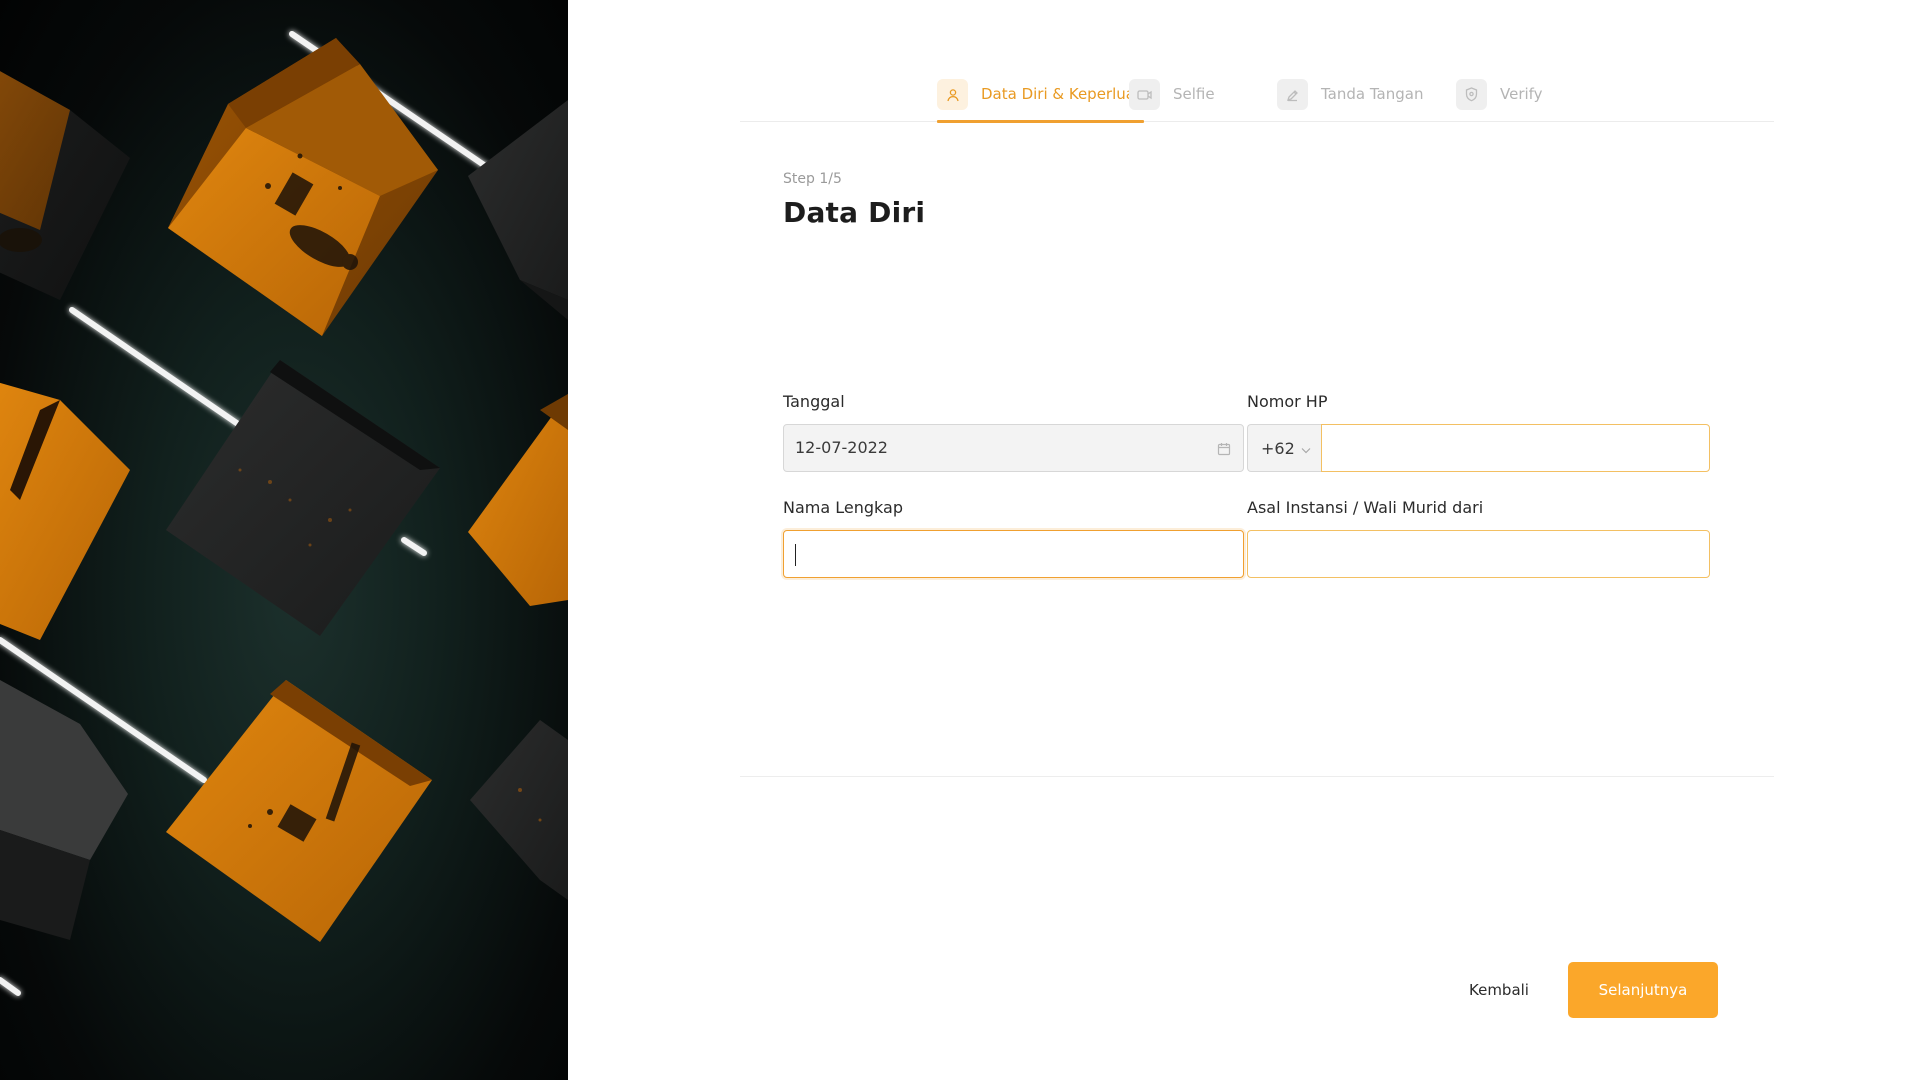  What do you see at coordinates (1515, 448) in the screenshot?
I see `nomor-hp-input` at bounding box center [1515, 448].